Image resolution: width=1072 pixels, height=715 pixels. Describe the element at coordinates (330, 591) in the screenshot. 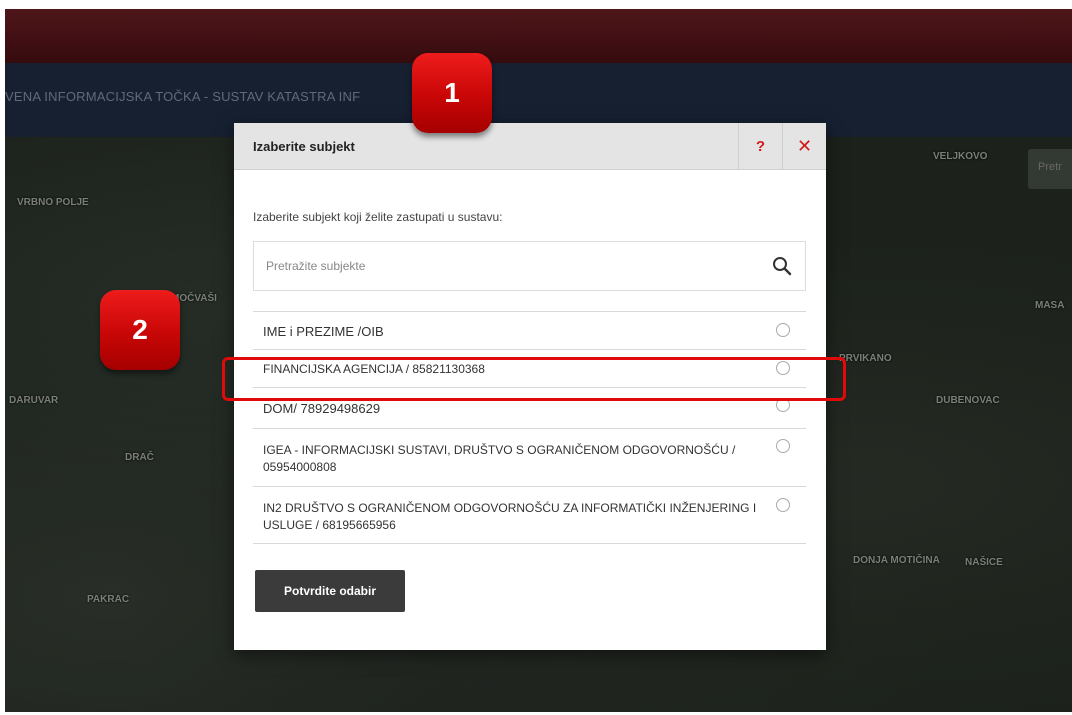

I see `confirm-selection-button: Potvrdite odabir` at that location.